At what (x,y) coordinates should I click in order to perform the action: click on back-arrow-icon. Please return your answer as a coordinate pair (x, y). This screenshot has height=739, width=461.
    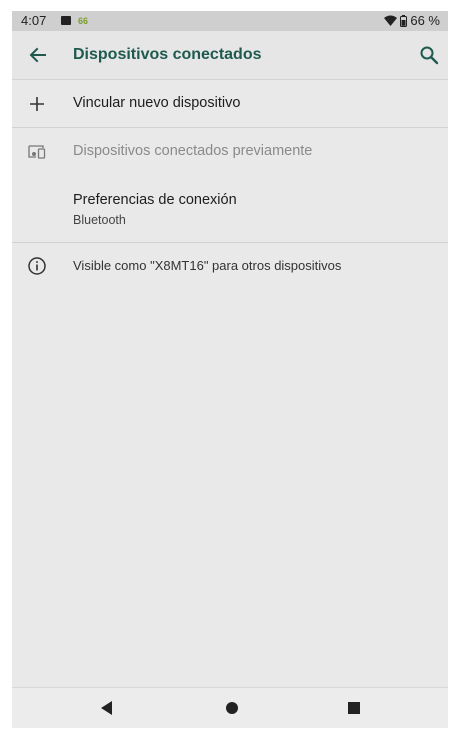
    Looking at the image, I should click on (38, 55).